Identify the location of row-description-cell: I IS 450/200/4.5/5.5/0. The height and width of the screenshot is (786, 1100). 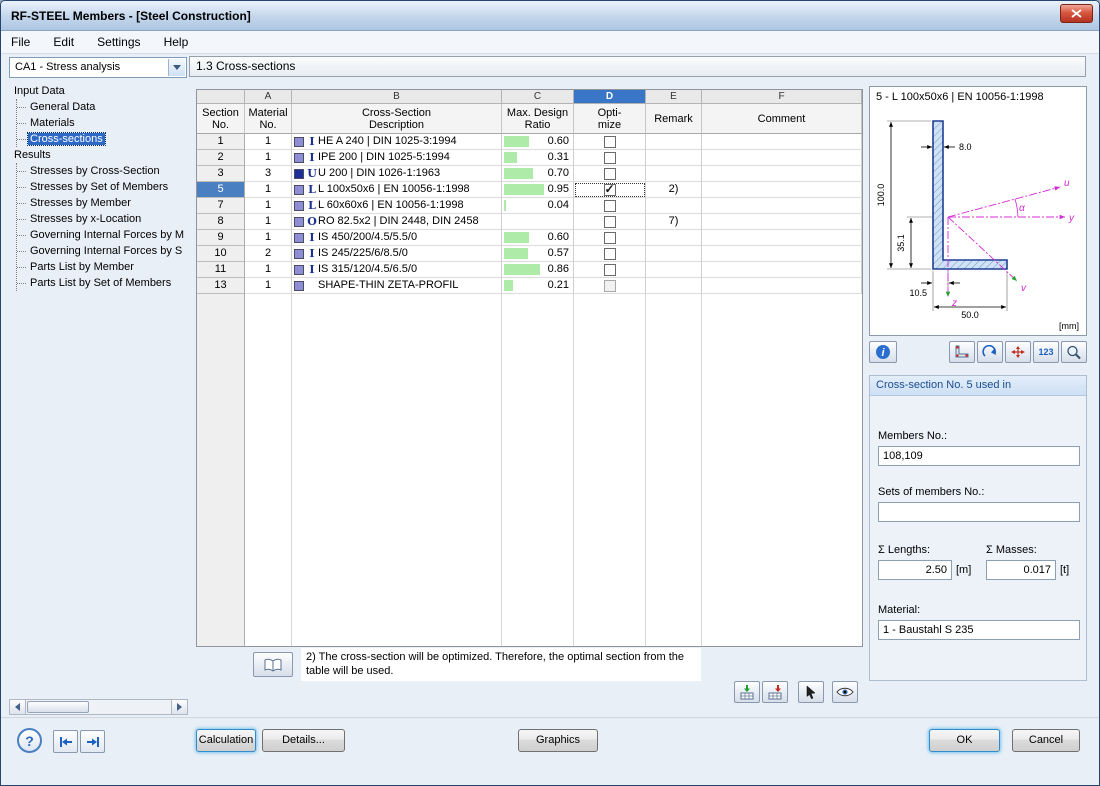
(397, 238).